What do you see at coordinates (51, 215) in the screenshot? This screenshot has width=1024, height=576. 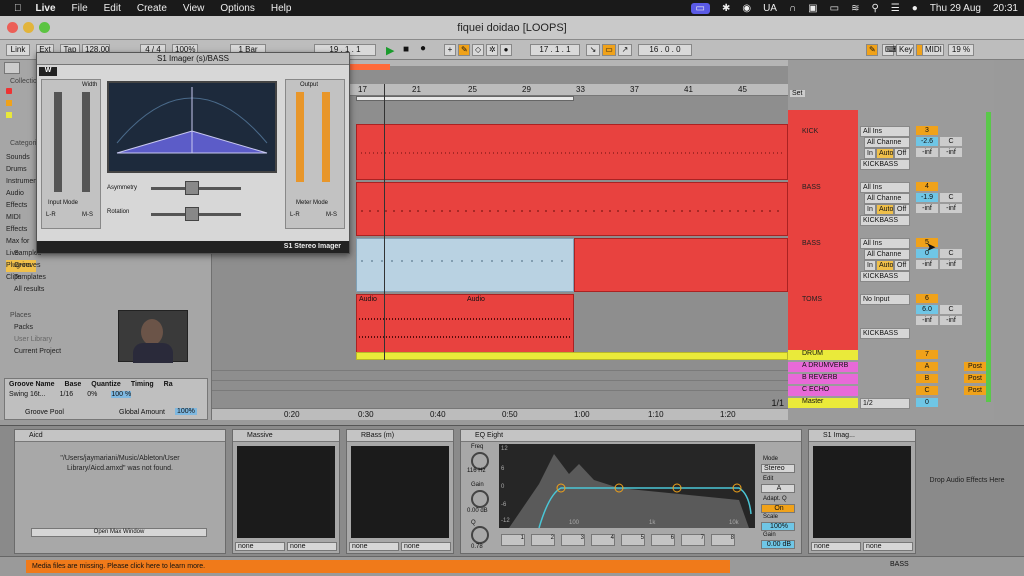 I see `input-mode-lr: L-R` at bounding box center [51, 215].